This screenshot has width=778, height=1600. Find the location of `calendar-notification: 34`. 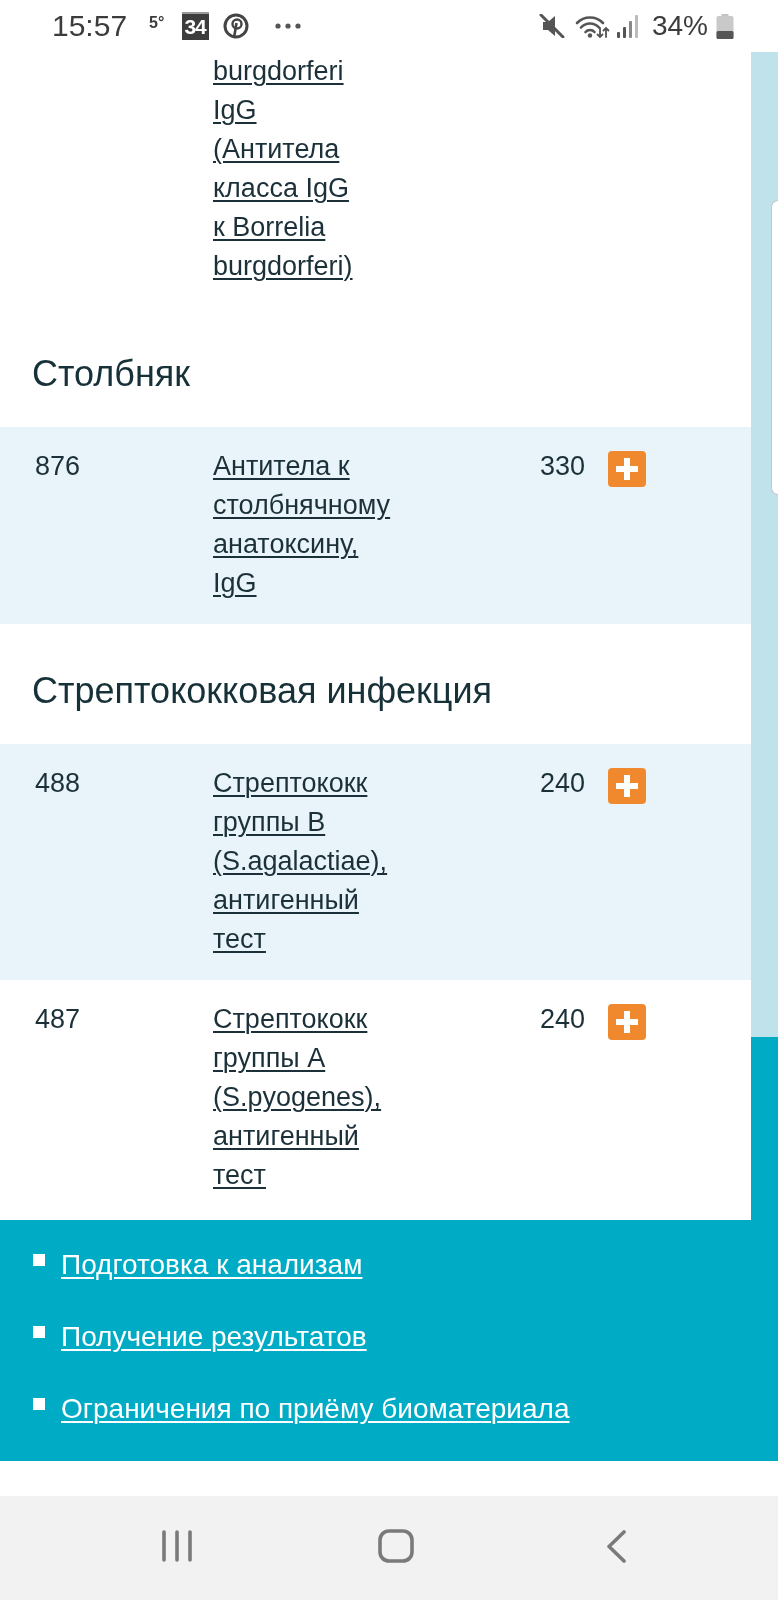

calendar-notification: 34 is located at coordinates (195, 26).